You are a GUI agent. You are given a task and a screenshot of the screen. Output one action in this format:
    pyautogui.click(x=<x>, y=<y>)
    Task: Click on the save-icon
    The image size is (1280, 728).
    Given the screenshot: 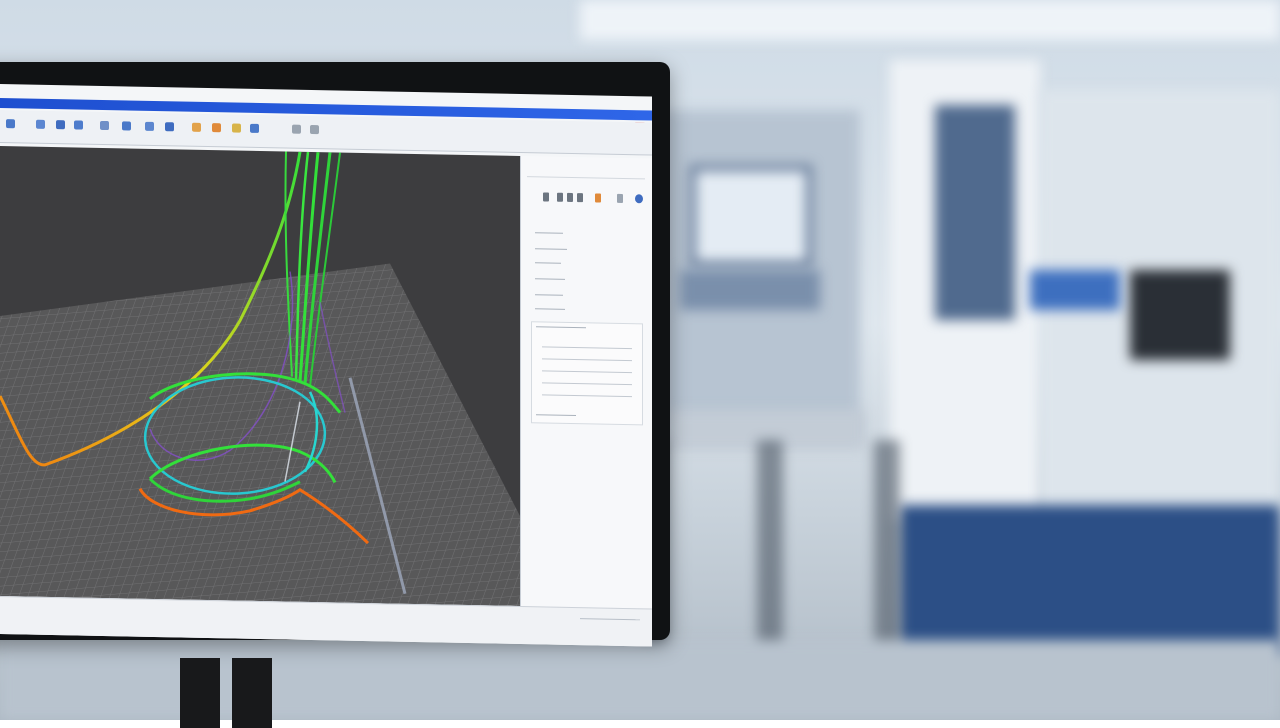 What is the action you would take?
    pyautogui.click(x=60, y=125)
    